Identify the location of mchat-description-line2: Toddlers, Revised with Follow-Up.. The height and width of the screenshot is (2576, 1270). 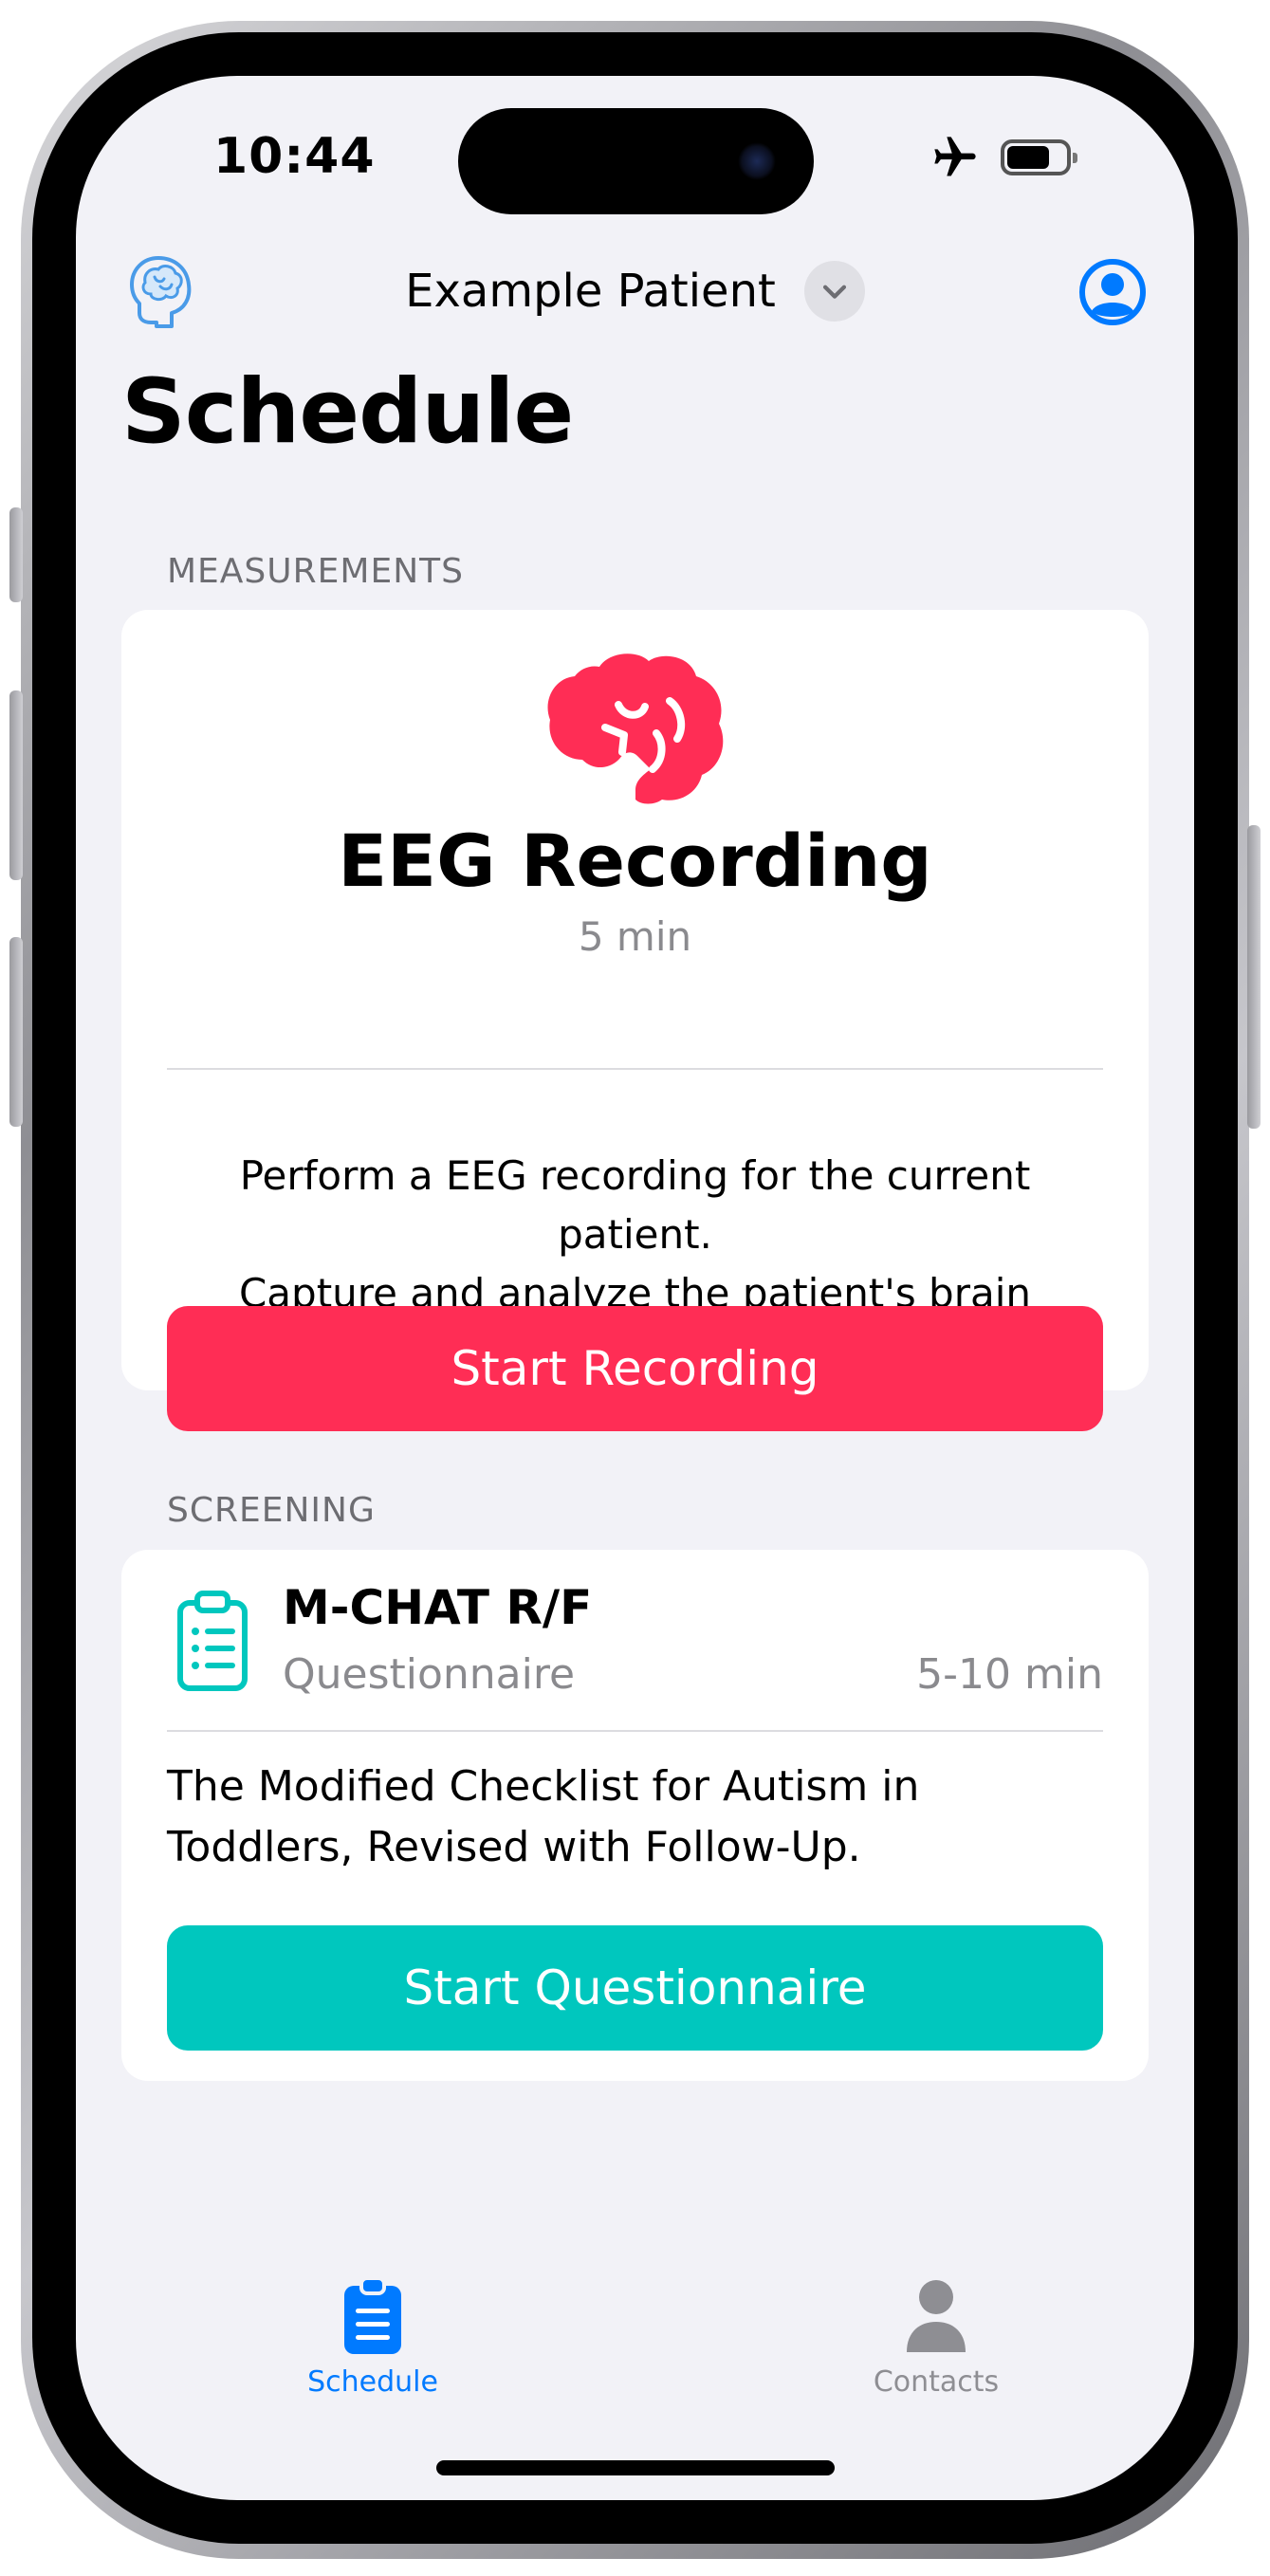
(514, 1847).